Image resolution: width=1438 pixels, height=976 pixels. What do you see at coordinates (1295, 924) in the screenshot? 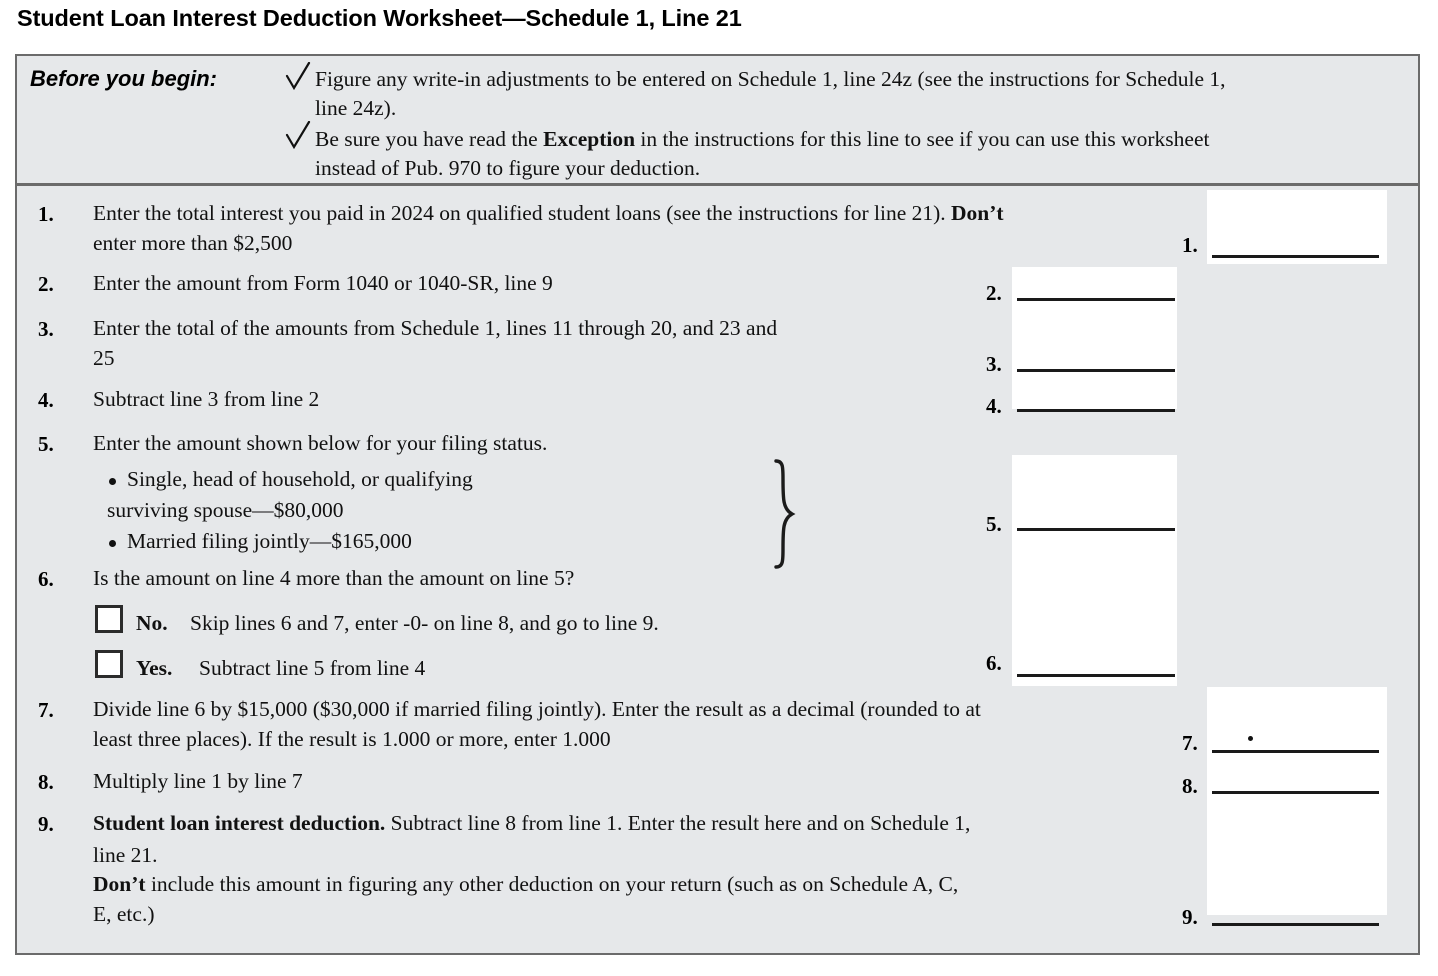
I see `line-9-answer-rule` at bounding box center [1295, 924].